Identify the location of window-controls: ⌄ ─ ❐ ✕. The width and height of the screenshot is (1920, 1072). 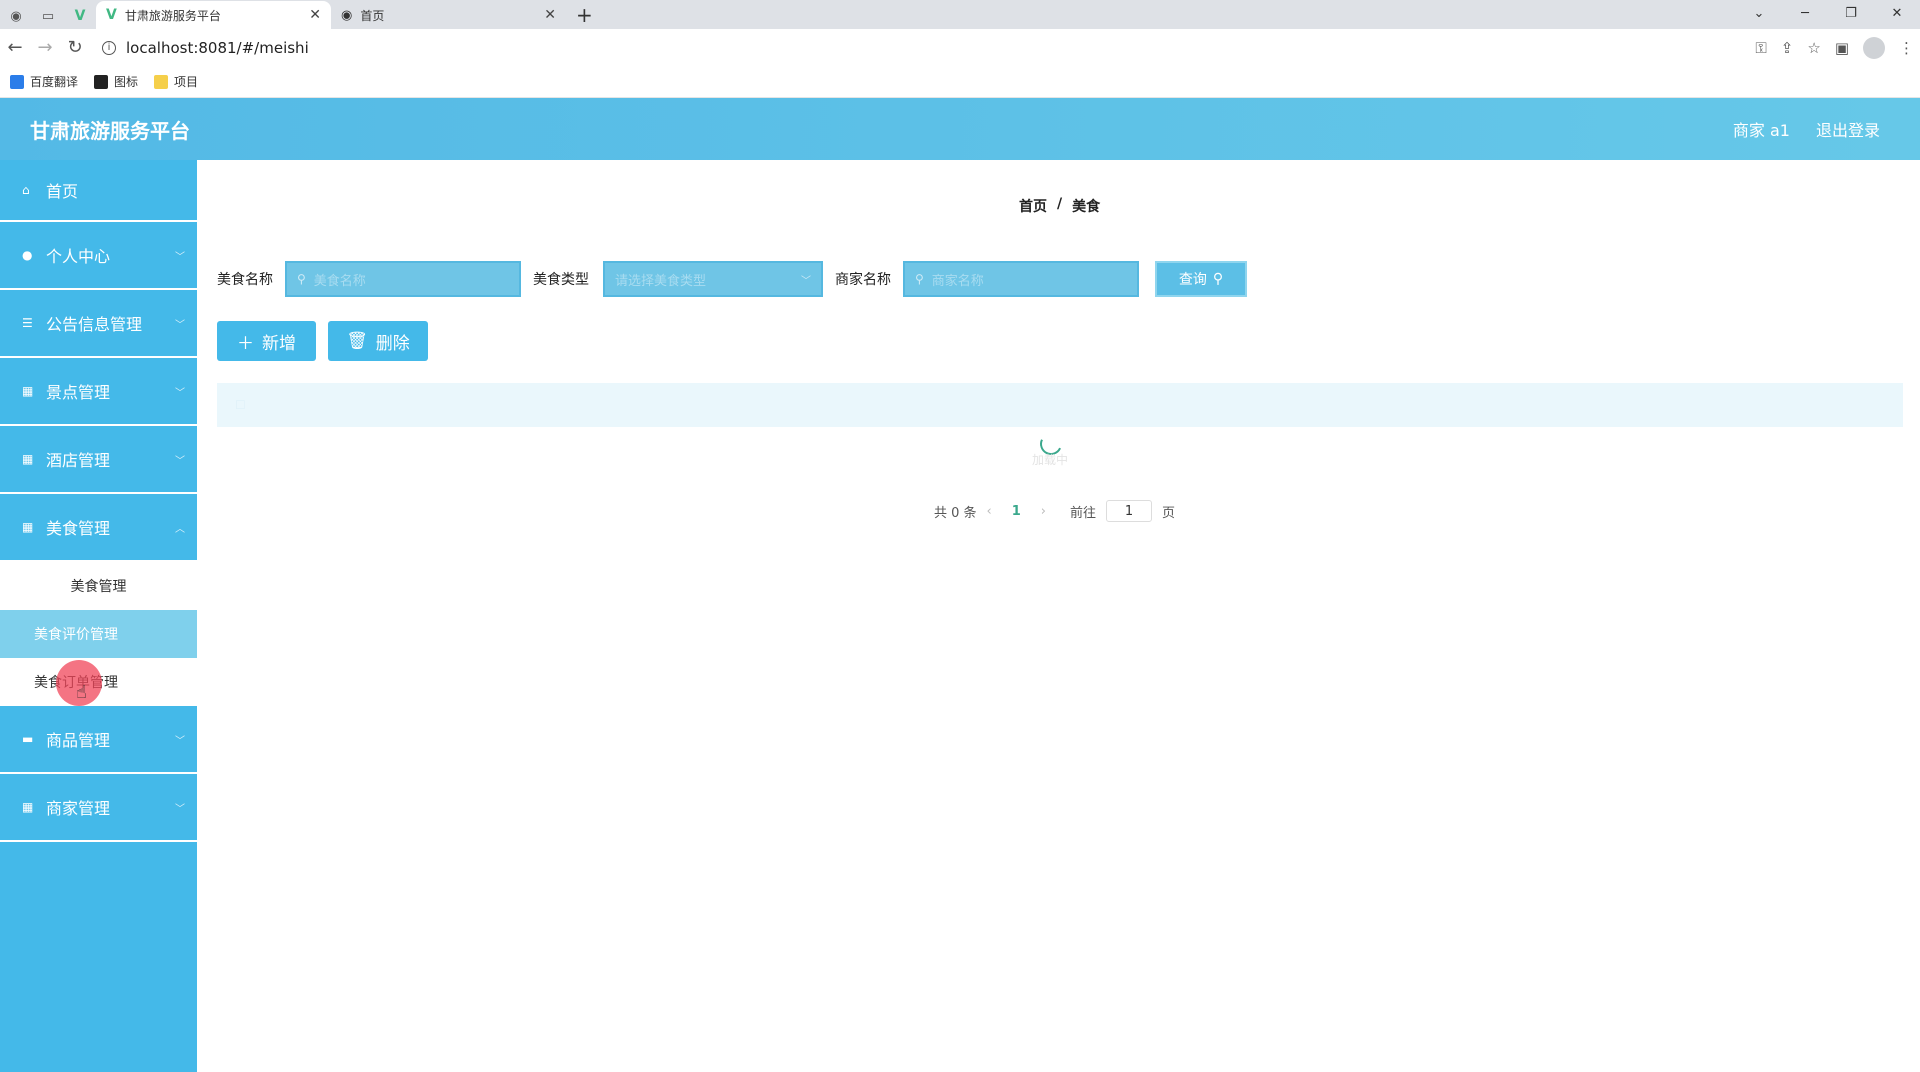
(1828, 13).